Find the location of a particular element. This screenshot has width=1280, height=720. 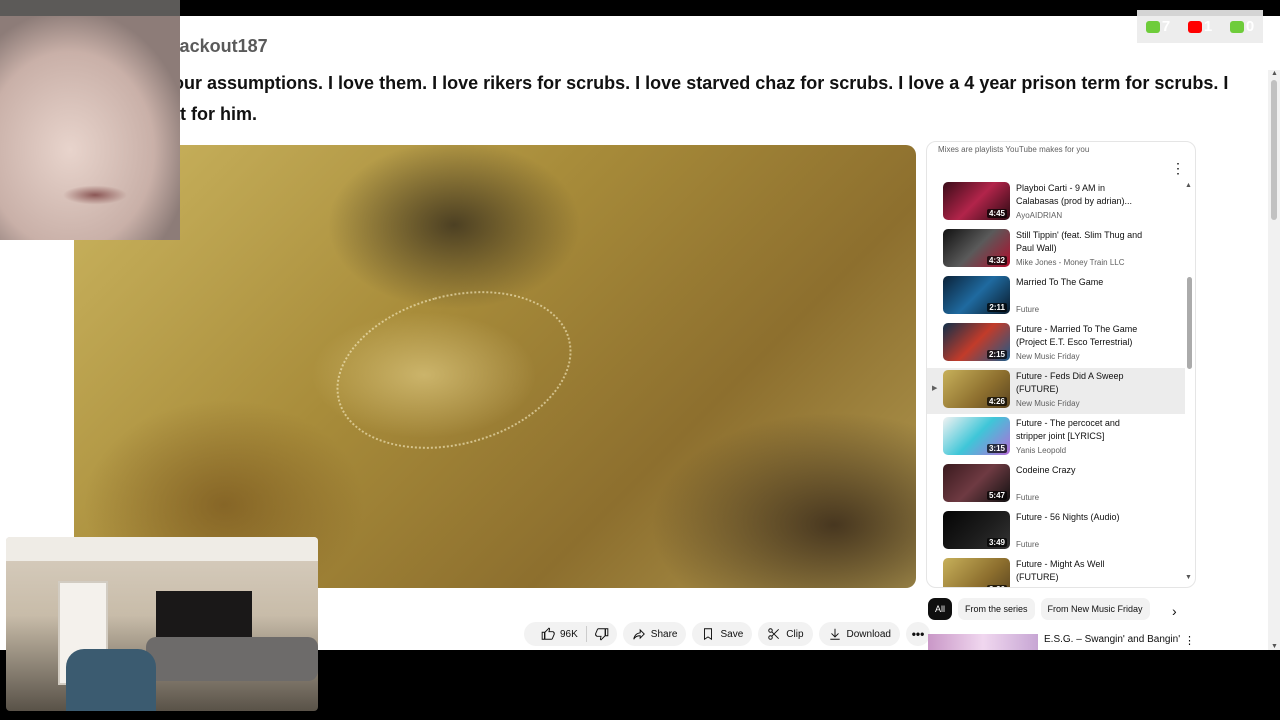

webcam-face-overlay is located at coordinates (90, 120).